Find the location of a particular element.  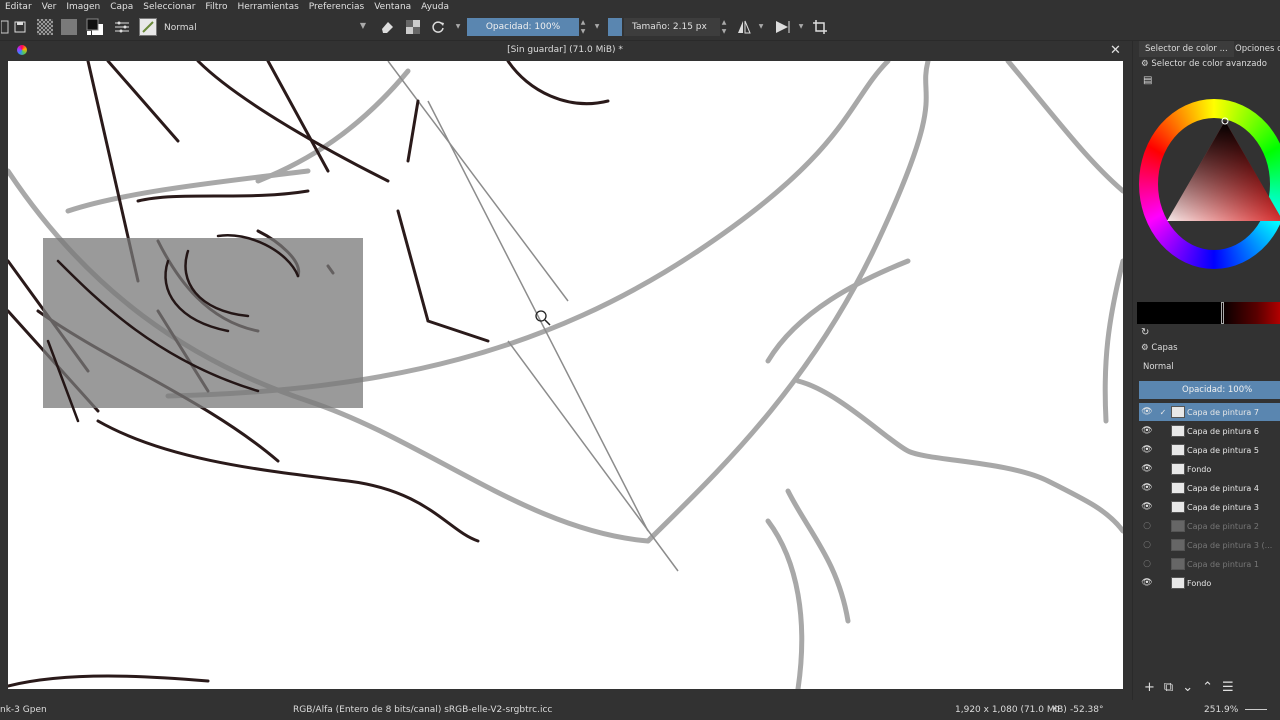

menu-item-capa: Capa is located at coordinates (121, 7).